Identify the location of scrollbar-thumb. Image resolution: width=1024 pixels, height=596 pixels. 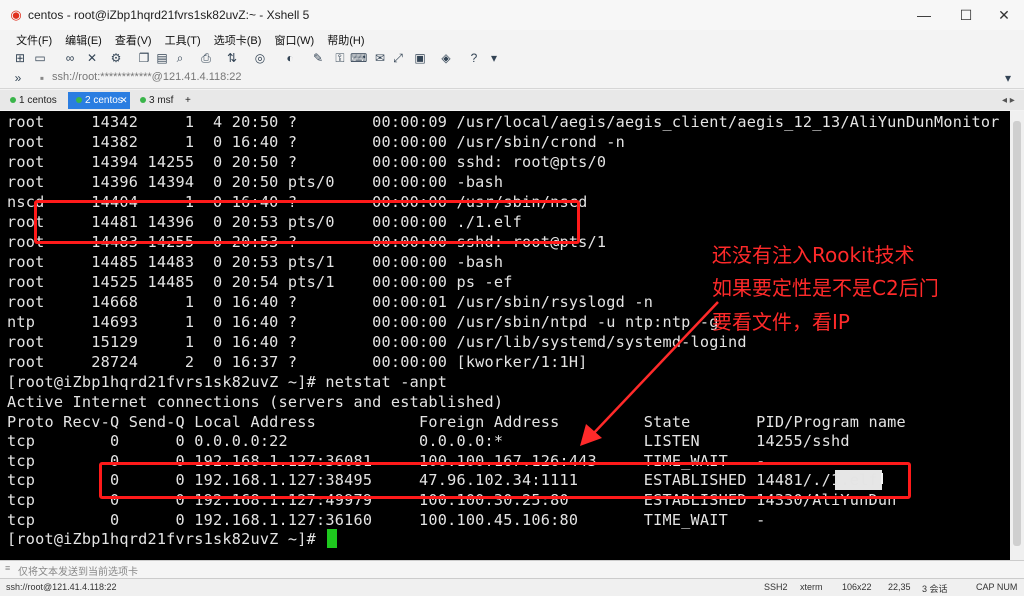
(1017, 333).